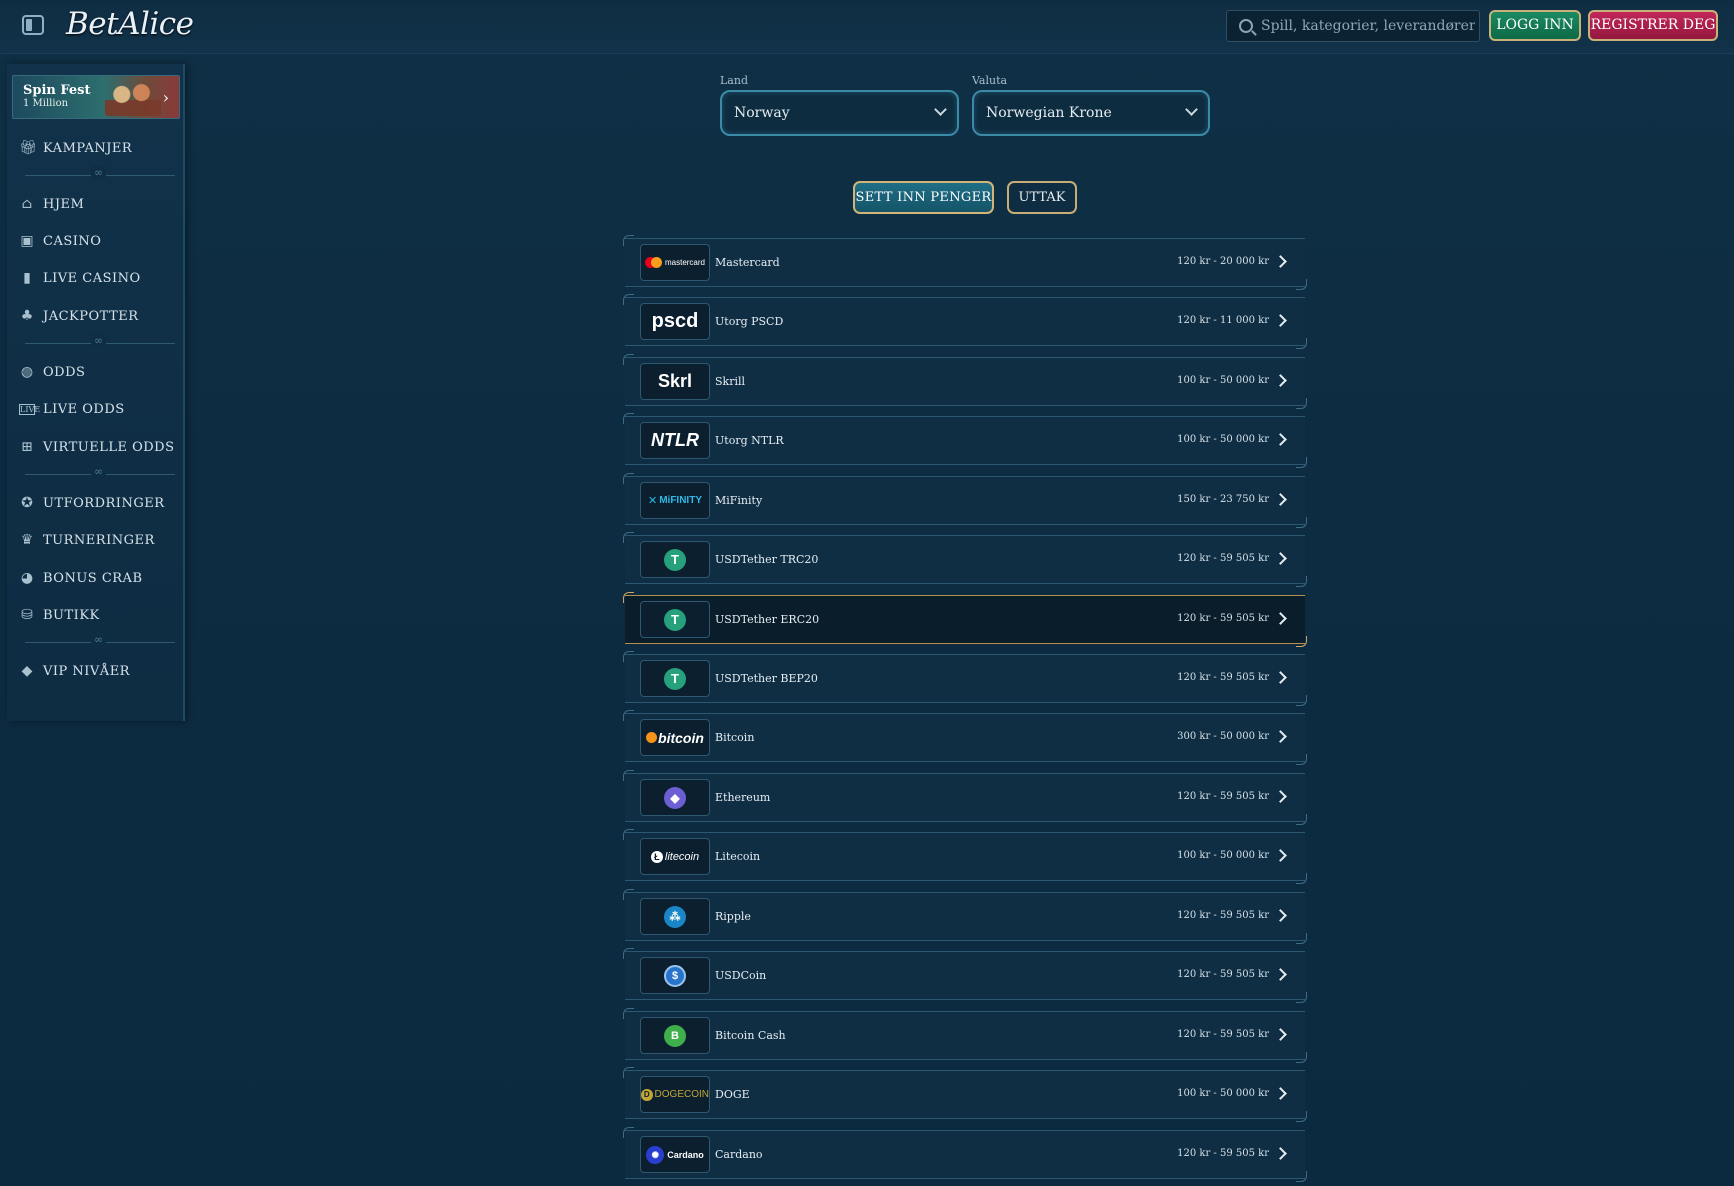 This screenshot has height=1186, width=1734. I want to click on sidebar-item-kampanjer: 🎁︎ KAMPANJER, so click(99, 148).